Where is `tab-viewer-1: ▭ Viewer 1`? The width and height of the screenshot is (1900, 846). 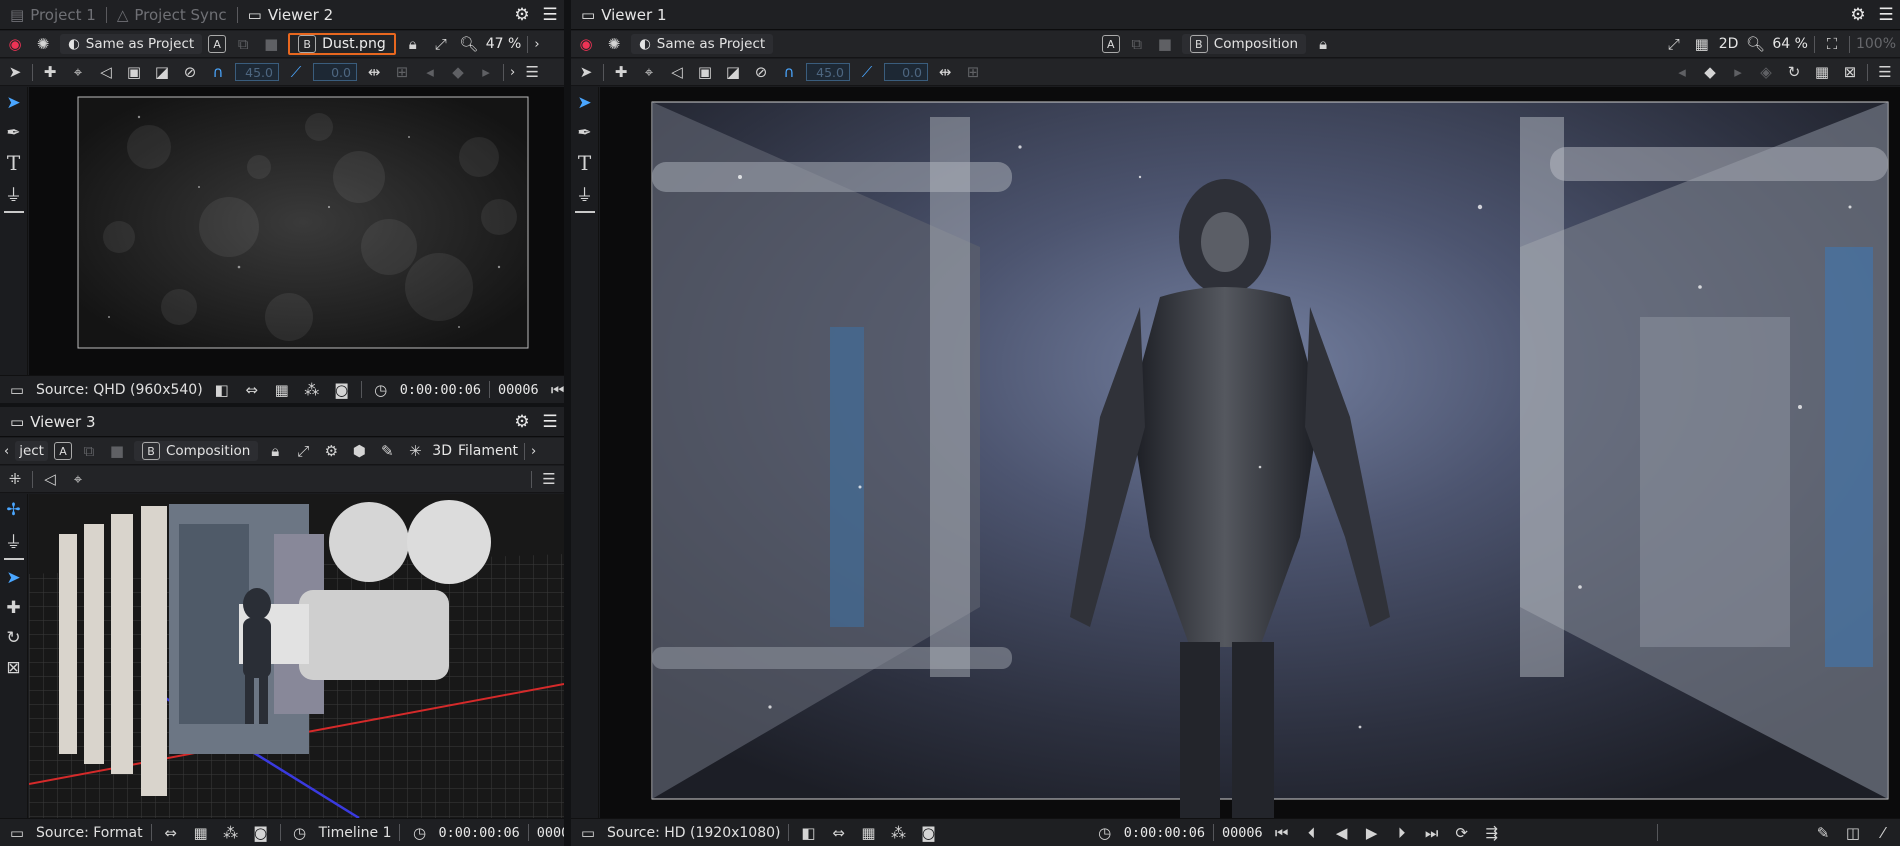
tab-viewer-1: ▭ Viewer 1 is located at coordinates (624, 14).